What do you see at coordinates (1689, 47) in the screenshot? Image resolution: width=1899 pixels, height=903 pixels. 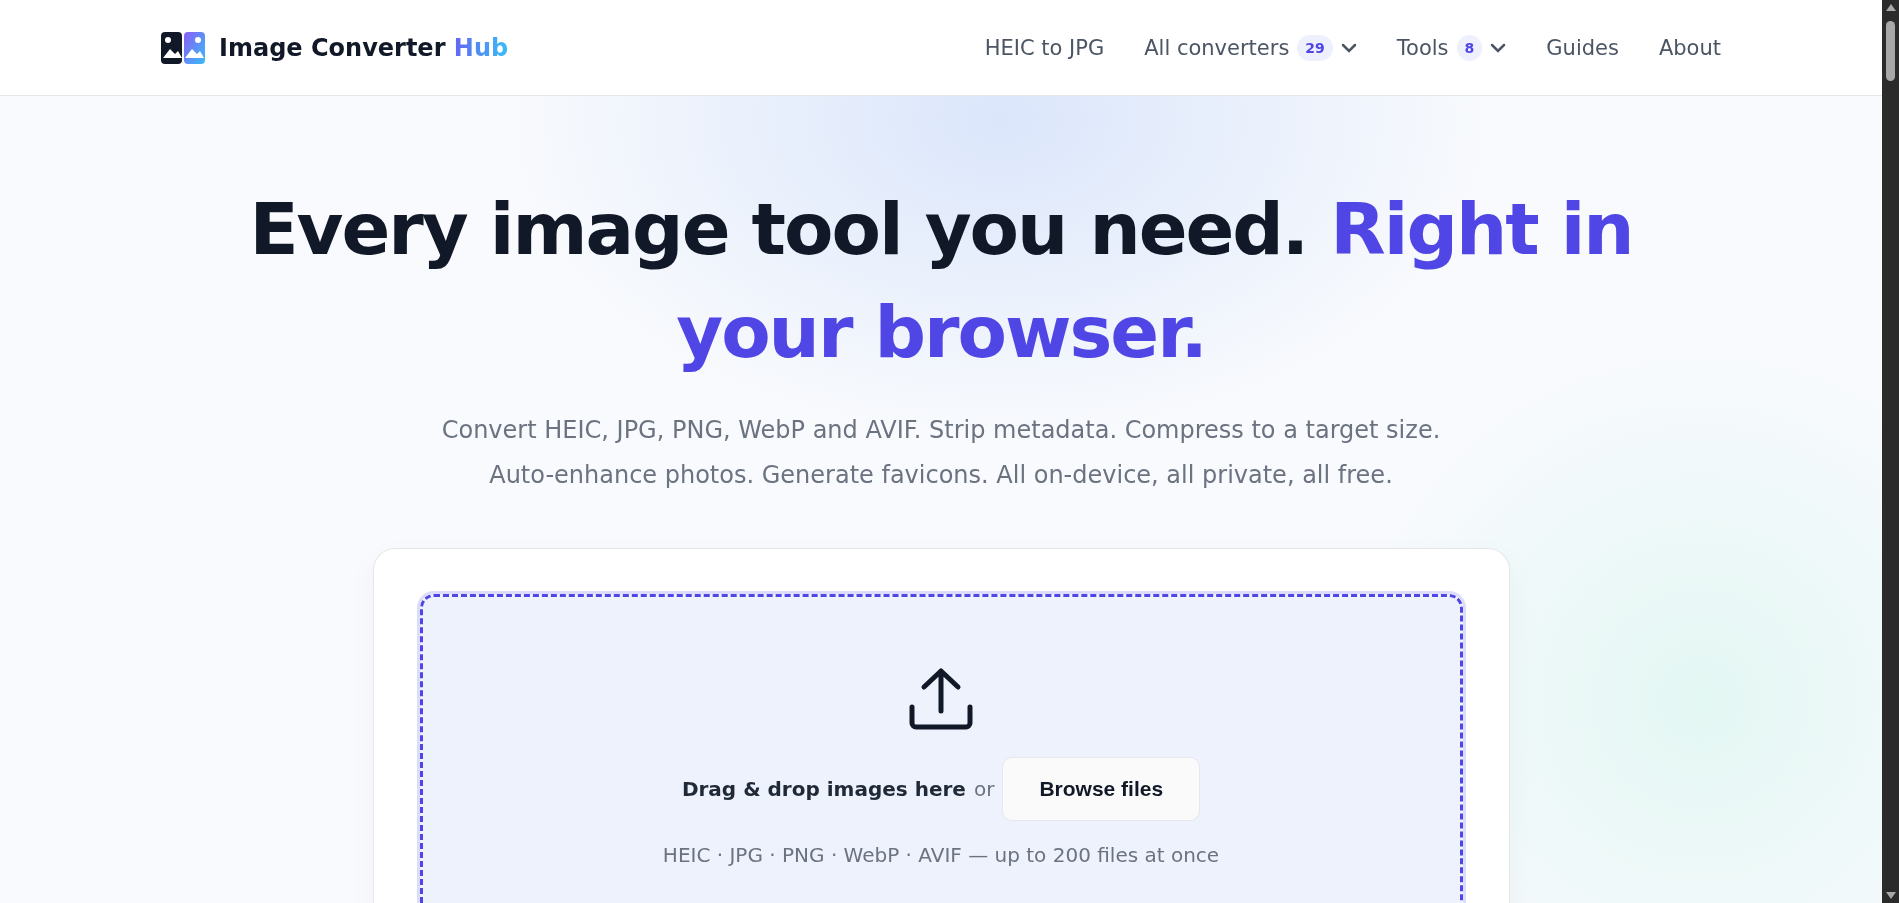 I see `nav-link: About` at bounding box center [1689, 47].